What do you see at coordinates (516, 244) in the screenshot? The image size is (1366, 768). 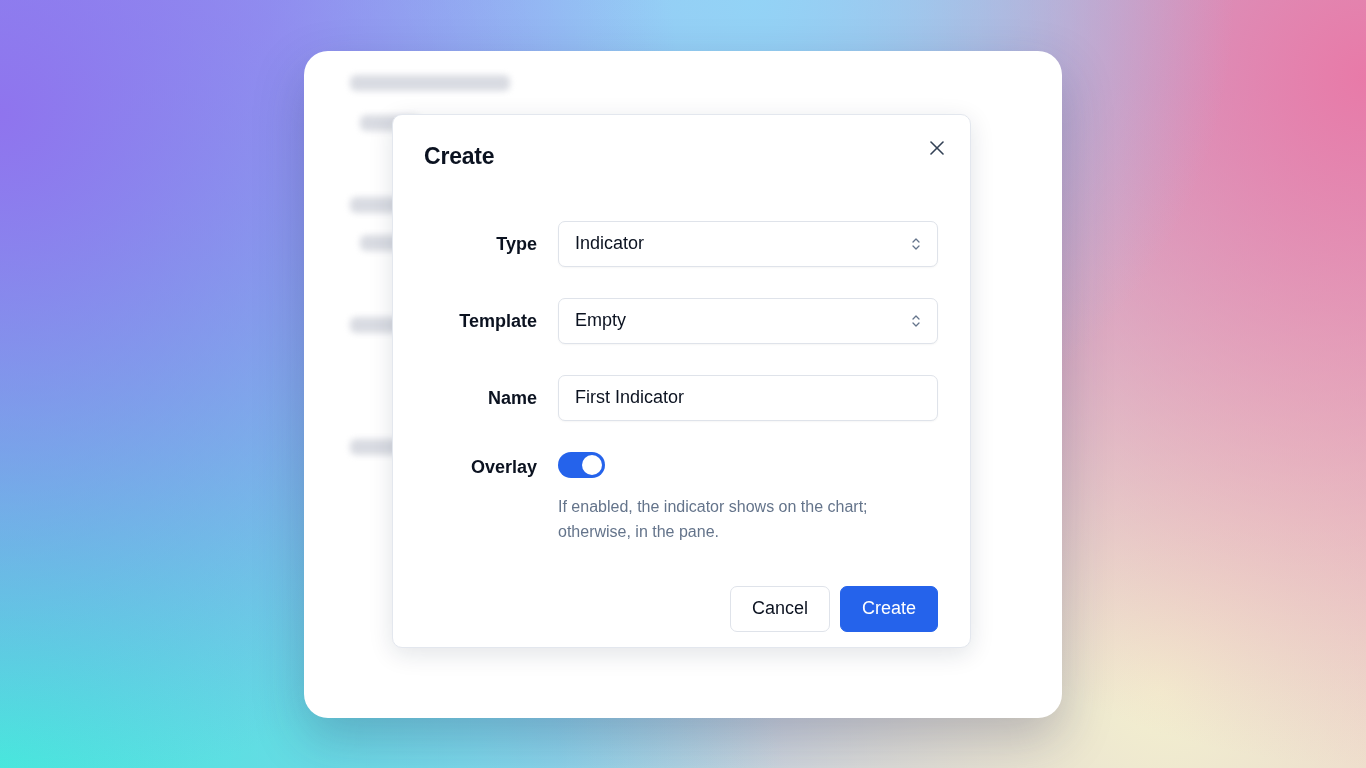 I see `field-label: Type` at bounding box center [516, 244].